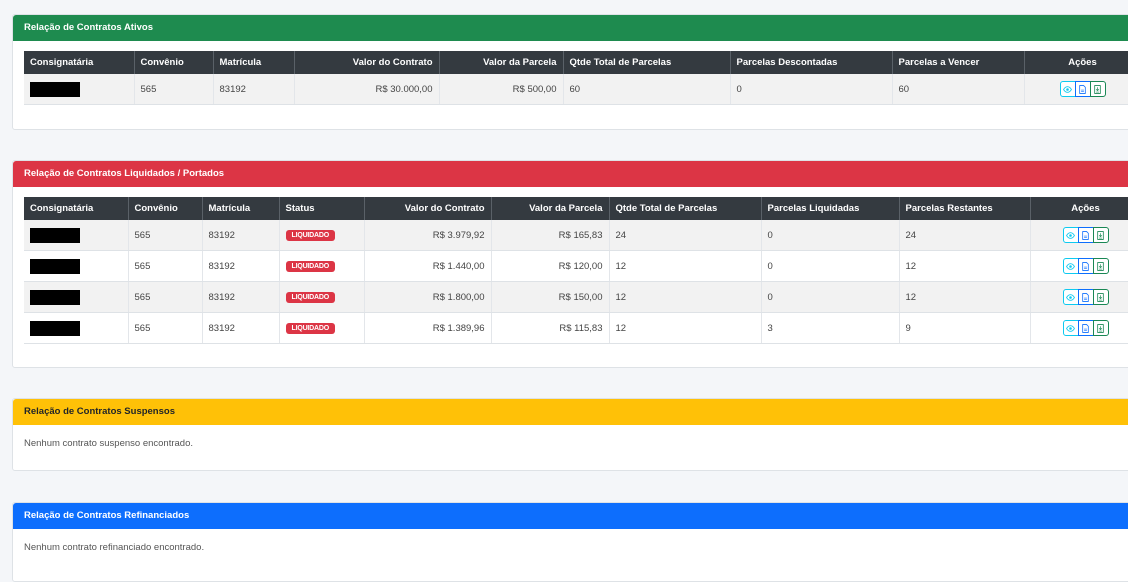 This screenshot has height=582, width=1128. What do you see at coordinates (108, 443) in the screenshot?
I see `suspensos-empty-message: Nenhum contrato suspenso encontrado.` at bounding box center [108, 443].